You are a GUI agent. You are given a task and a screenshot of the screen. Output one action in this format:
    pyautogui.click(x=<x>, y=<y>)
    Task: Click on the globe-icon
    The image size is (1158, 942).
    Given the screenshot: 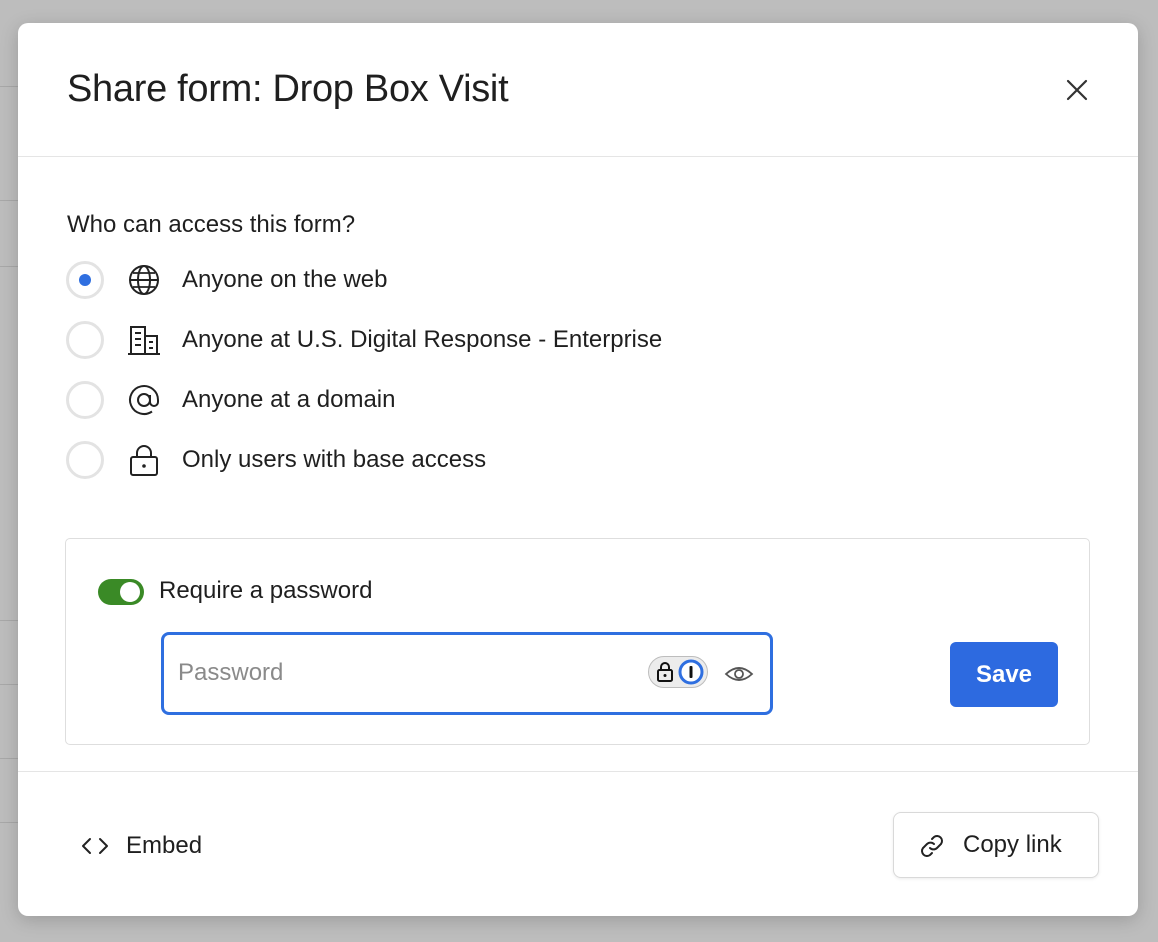 What is the action you would take?
    pyautogui.click(x=144, y=280)
    